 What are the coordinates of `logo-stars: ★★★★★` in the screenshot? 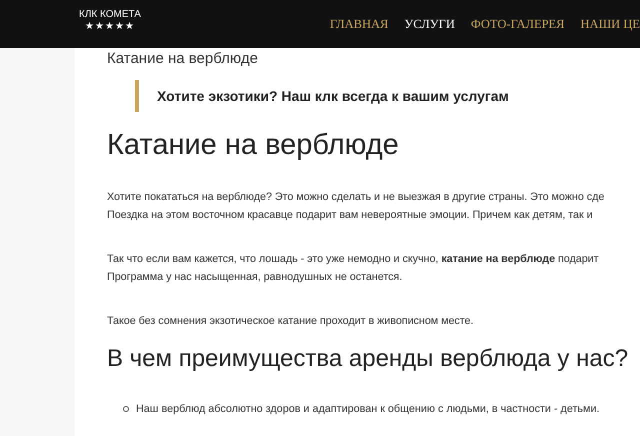 It's located at (109, 26).